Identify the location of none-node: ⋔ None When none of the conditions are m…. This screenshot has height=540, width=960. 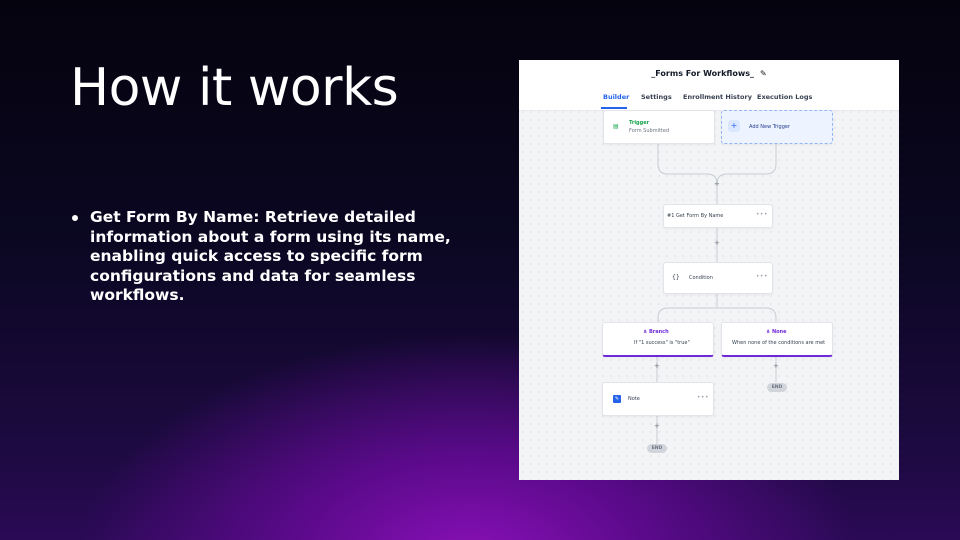
(777, 339).